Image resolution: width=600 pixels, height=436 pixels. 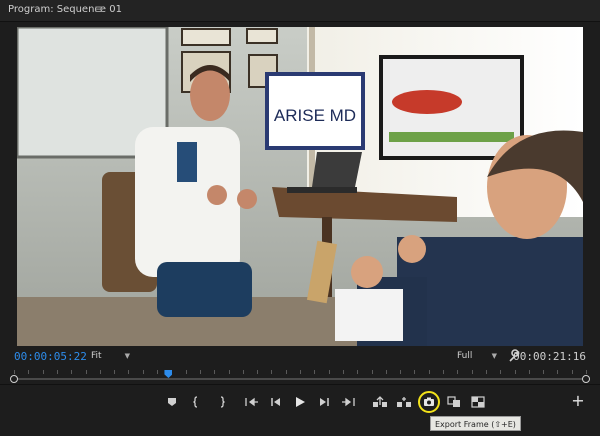 I want to click on step-forward-button, so click(x=324, y=402).